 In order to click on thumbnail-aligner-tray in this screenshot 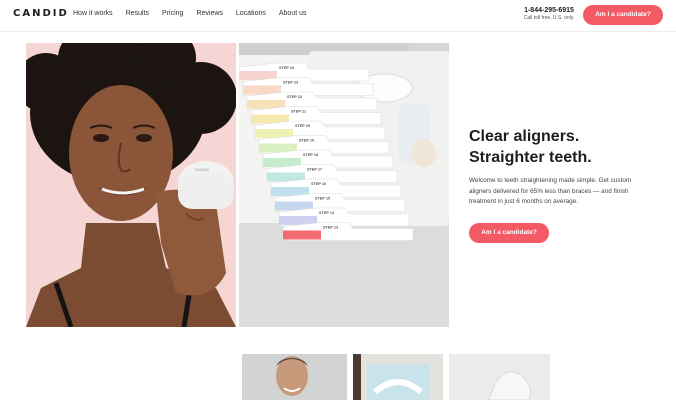, I will do `click(499, 377)`.